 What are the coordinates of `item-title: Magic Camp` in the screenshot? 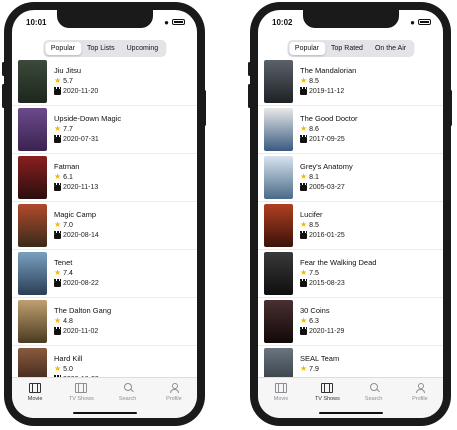 It's located at (75, 214).